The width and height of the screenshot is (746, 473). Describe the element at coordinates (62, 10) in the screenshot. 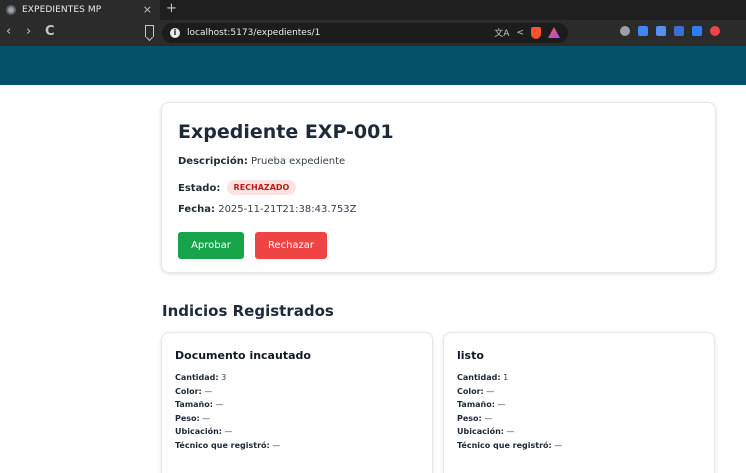

I see `tab-title: EXPEDIENTES MP` at that location.